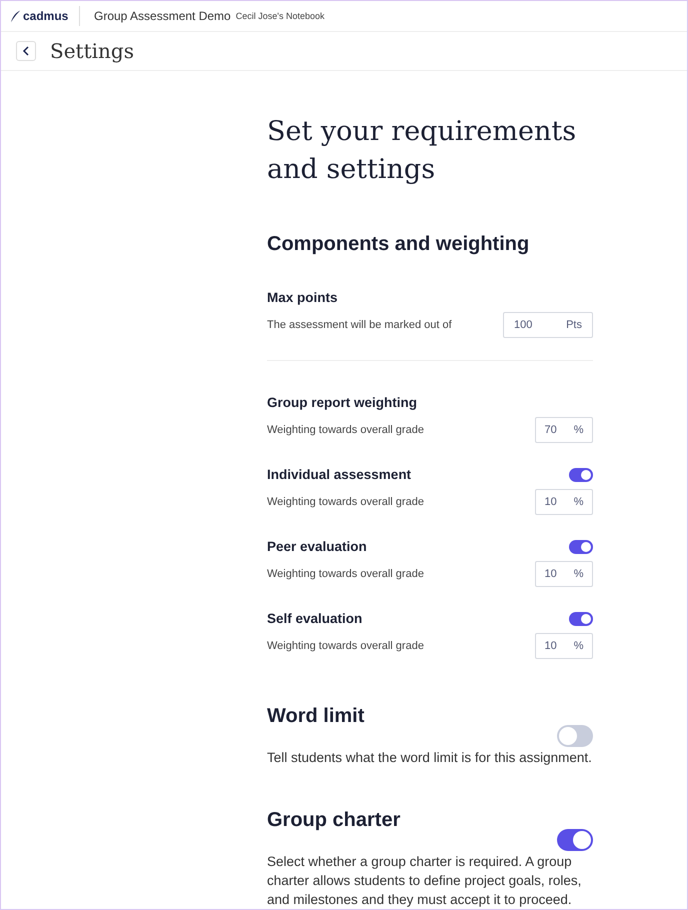 This screenshot has width=688, height=910. Describe the element at coordinates (342, 403) in the screenshot. I see `item-title: Group report weighting` at that location.